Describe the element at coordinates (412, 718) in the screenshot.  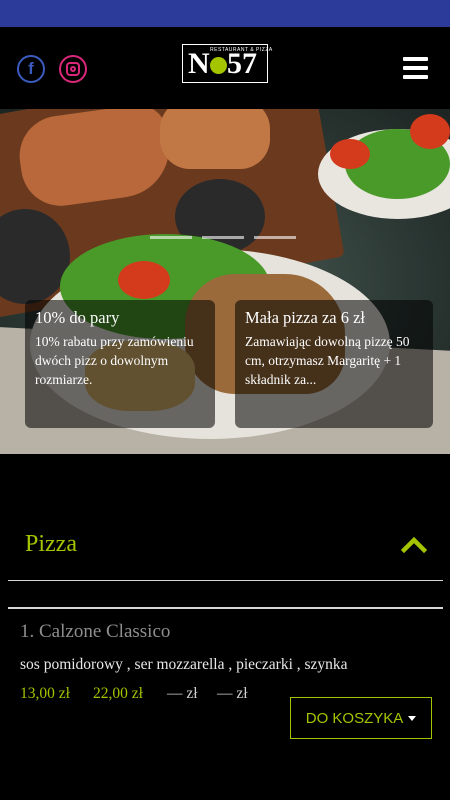
I see `caret-down-icon` at that location.